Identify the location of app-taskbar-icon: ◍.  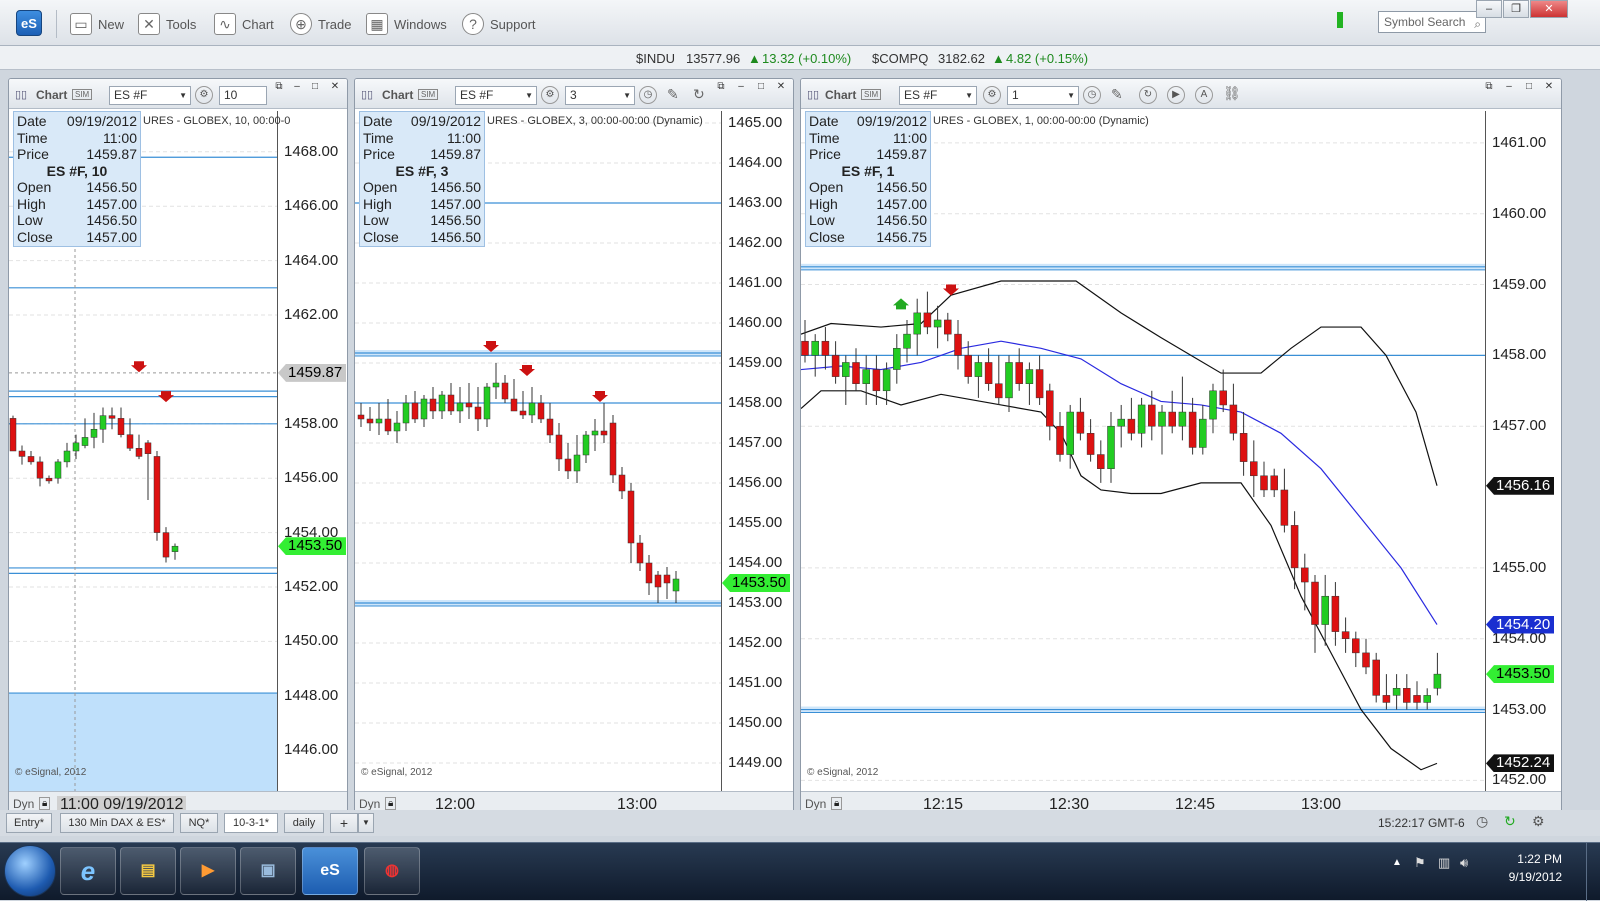
(392, 871).